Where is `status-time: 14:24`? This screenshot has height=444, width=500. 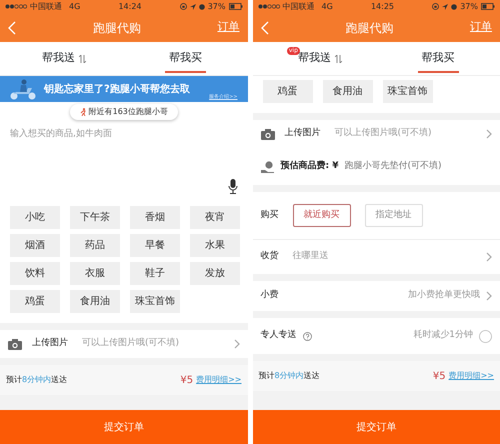 status-time: 14:24 is located at coordinates (130, 6).